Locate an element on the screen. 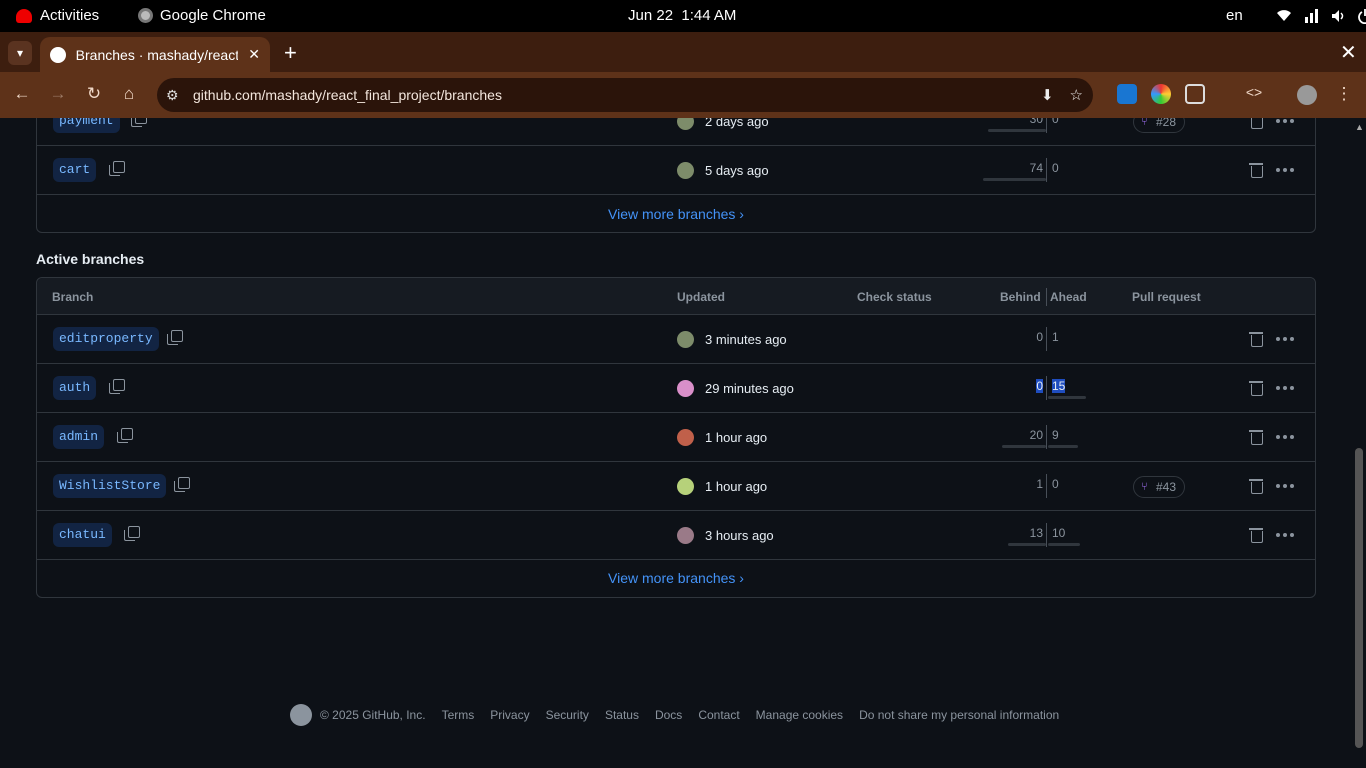 This screenshot has width=1366, height=768. home-icon: ⌂ is located at coordinates (129, 94).